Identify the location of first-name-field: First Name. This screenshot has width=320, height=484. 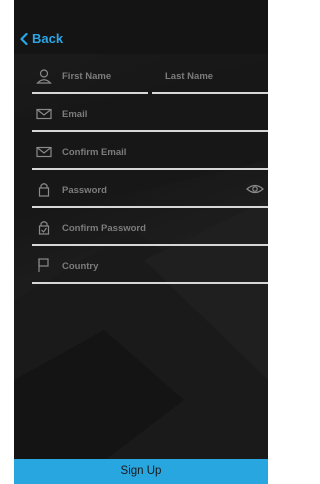
(90, 76).